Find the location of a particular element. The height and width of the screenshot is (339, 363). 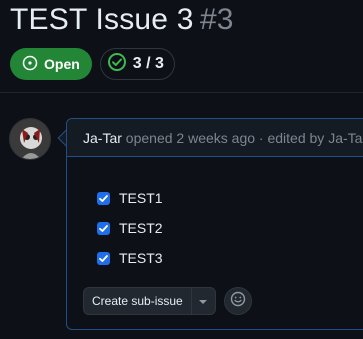

task-item: TEST1 is located at coordinates (130, 198).